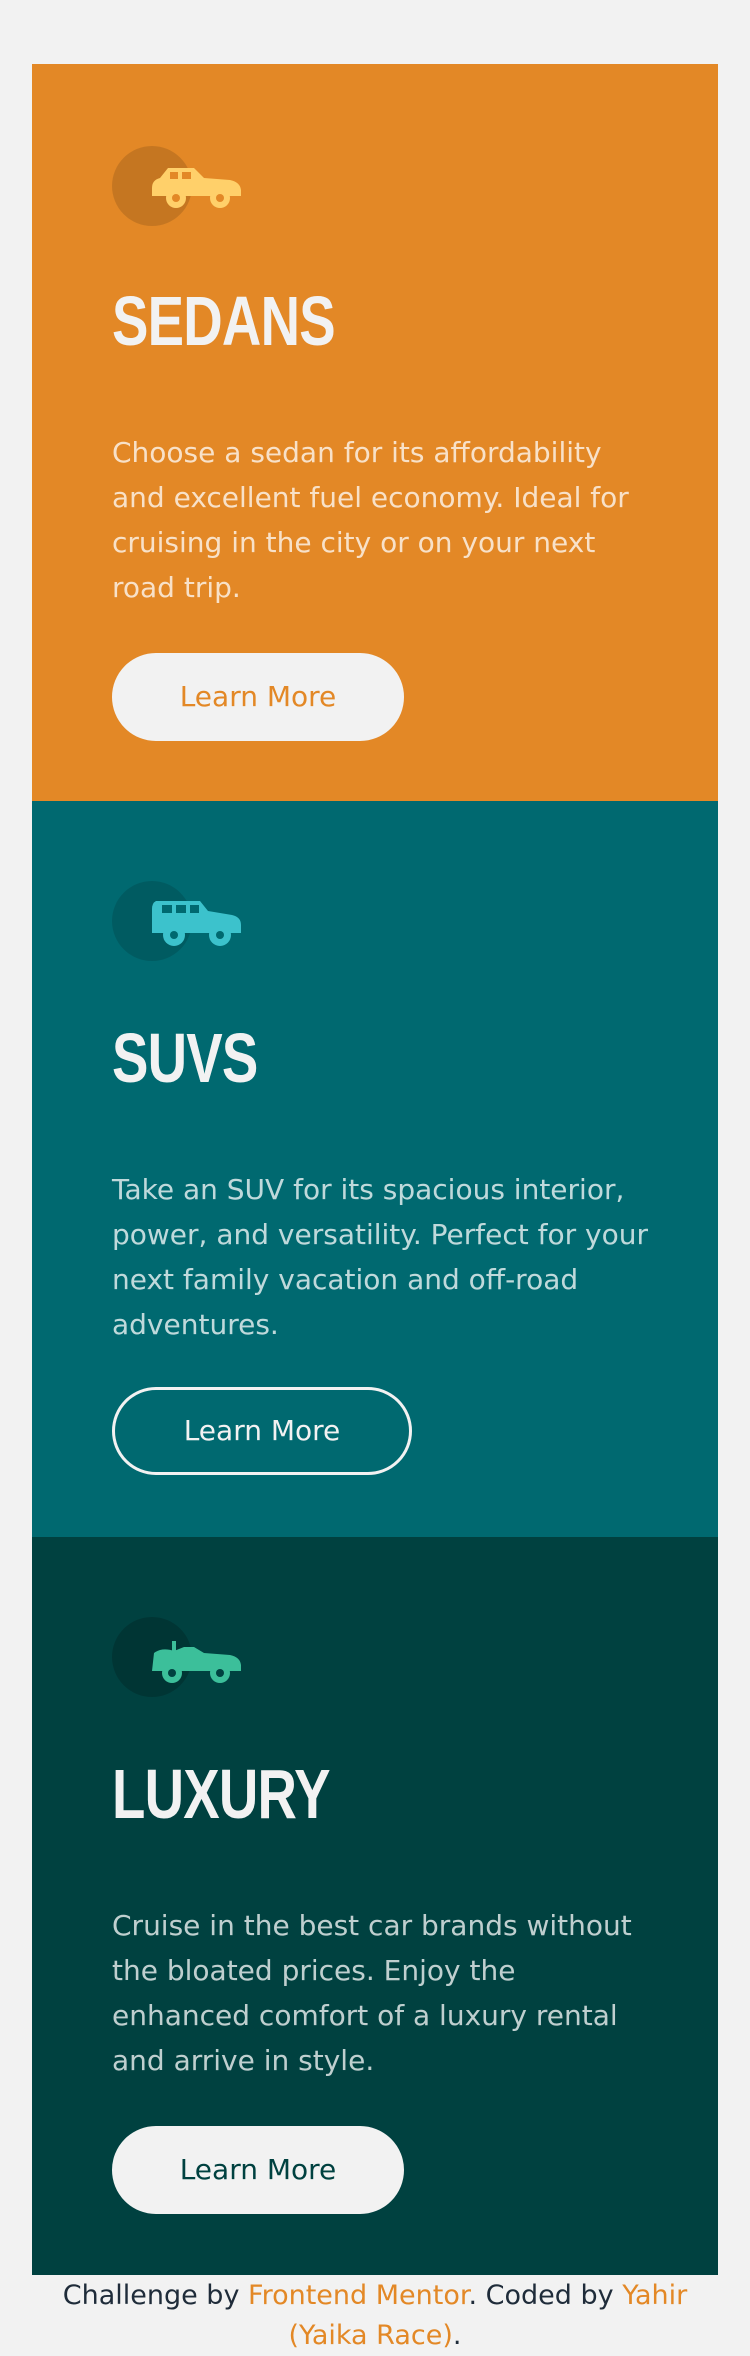 This screenshot has width=750, height=2356. Describe the element at coordinates (358, 2295) in the screenshot. I see `frontend-mentor-link: Frontend Mentor` at that location.